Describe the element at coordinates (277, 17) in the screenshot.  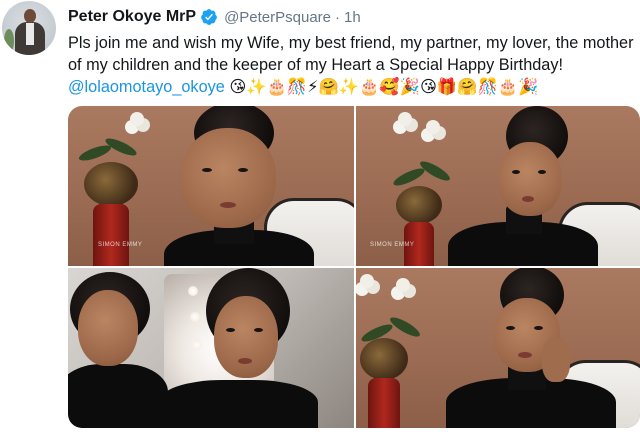
I see `user-handle: @PeterPsquare` at that location.